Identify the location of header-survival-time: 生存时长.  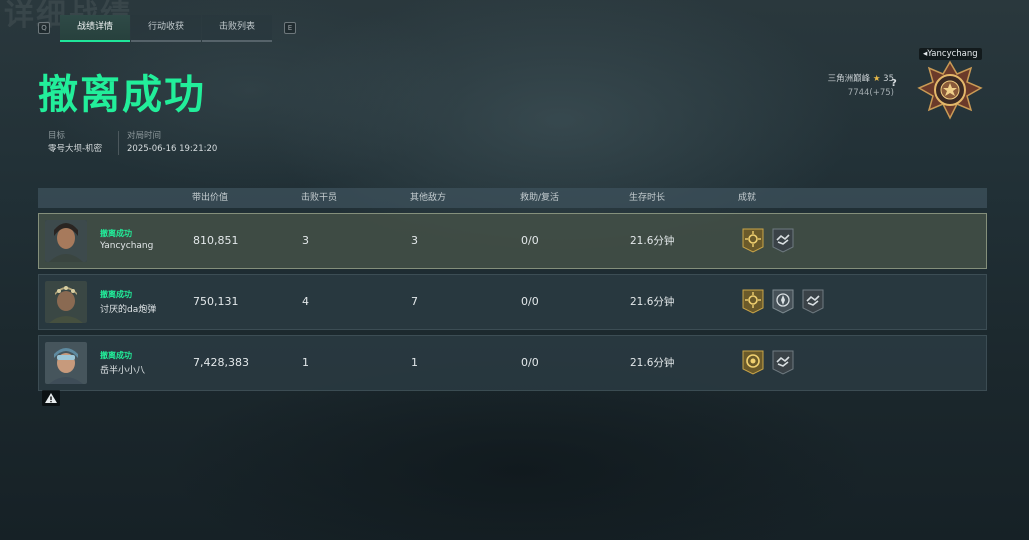
(647, 198).